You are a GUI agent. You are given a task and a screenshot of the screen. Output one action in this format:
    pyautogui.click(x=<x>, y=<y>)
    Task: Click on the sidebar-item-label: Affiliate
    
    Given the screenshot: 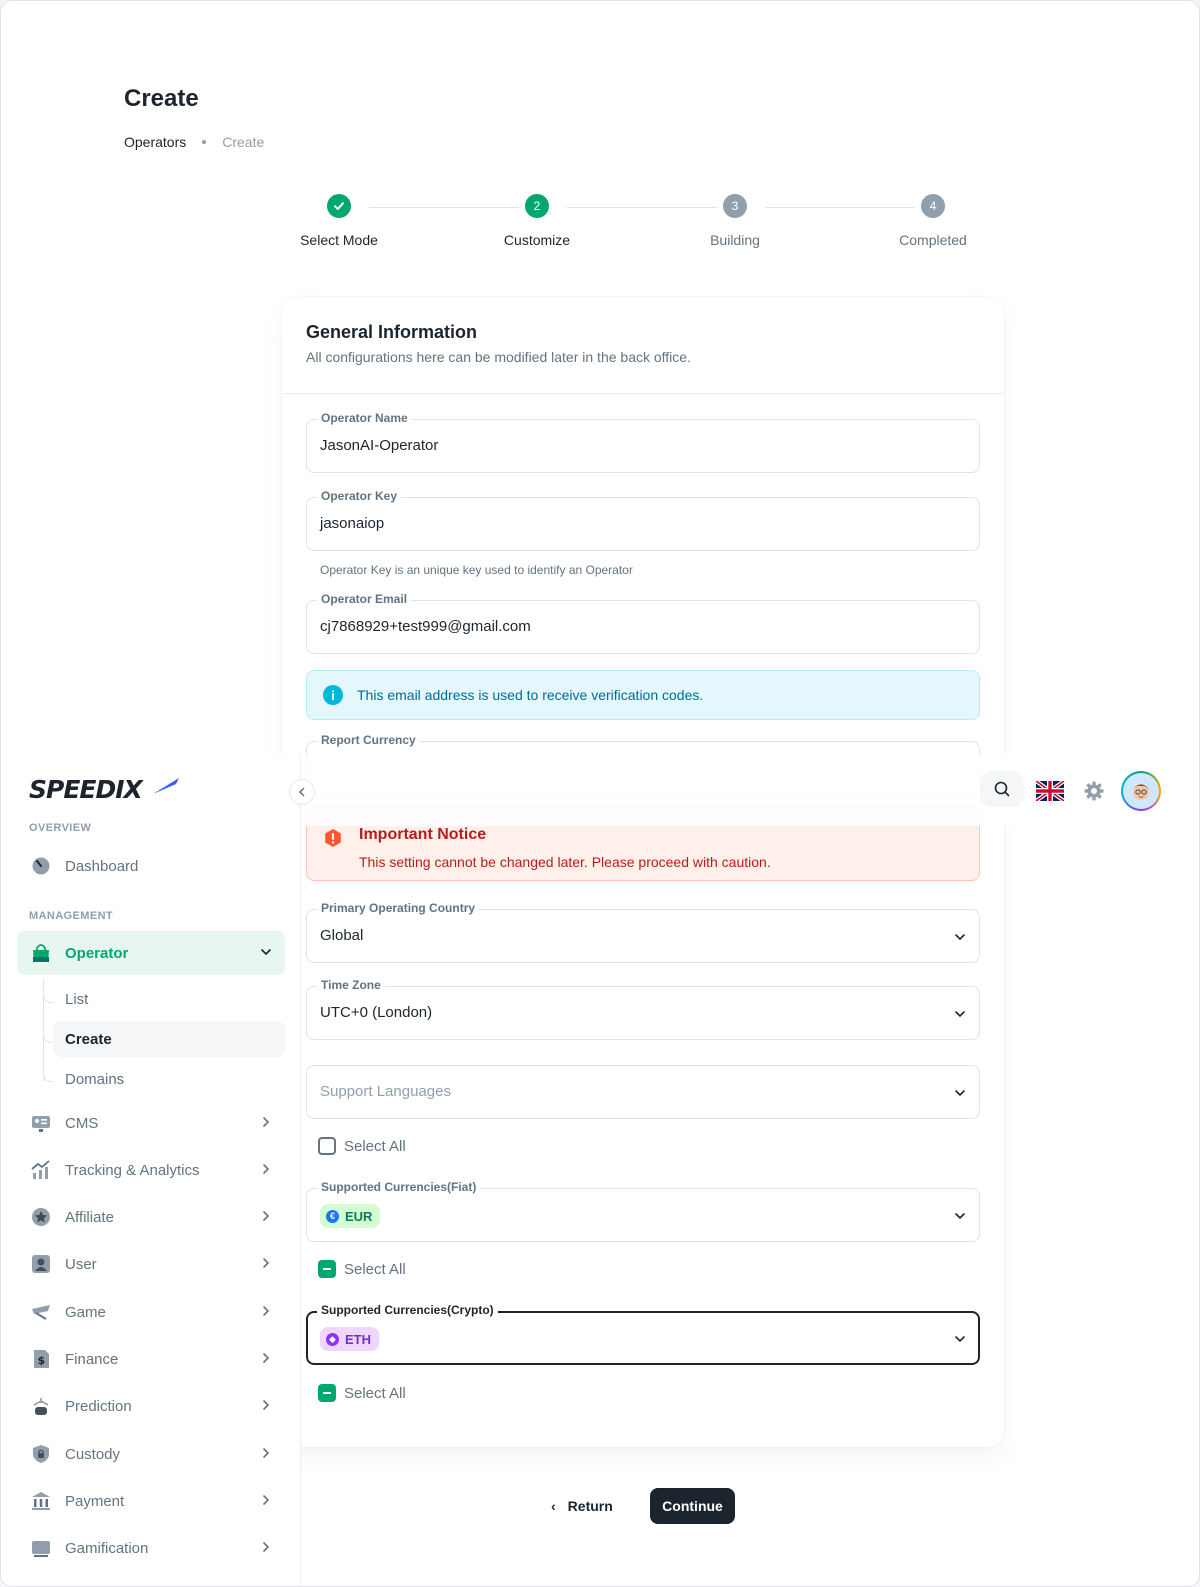 What is the action you would take?
    pyautogui.click(x=89, y=1217)
    